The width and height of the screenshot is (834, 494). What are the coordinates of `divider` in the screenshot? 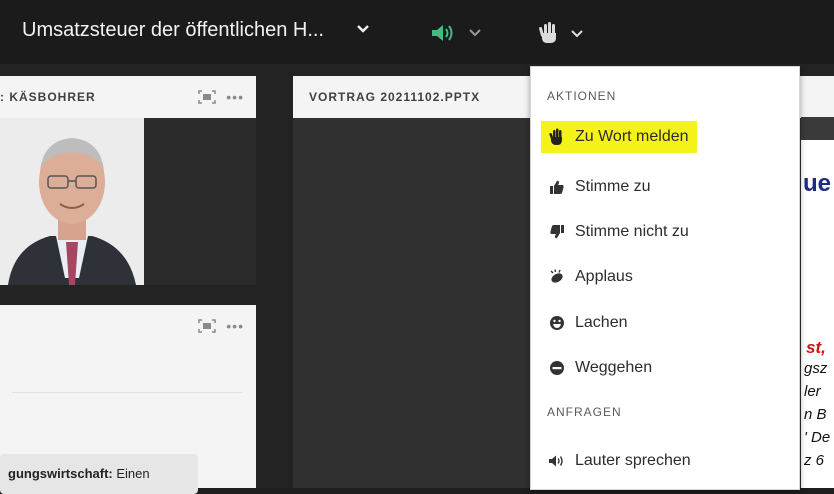 It's located at (127, 392).